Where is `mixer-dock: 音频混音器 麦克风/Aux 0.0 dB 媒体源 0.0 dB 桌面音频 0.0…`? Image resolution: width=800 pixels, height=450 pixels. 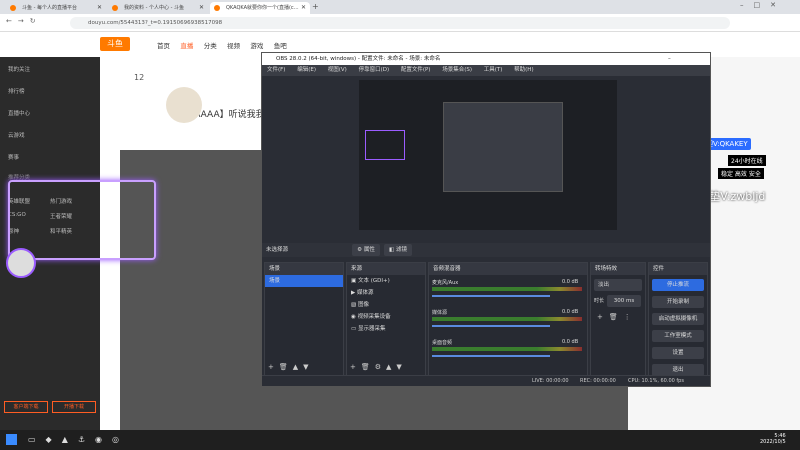
mixer-dock: 音频混音器 麦克风/Aux 0.0 dB 媒体源 0.0 dB 桌面音频 0.0… is located at coordinates (508, 319).